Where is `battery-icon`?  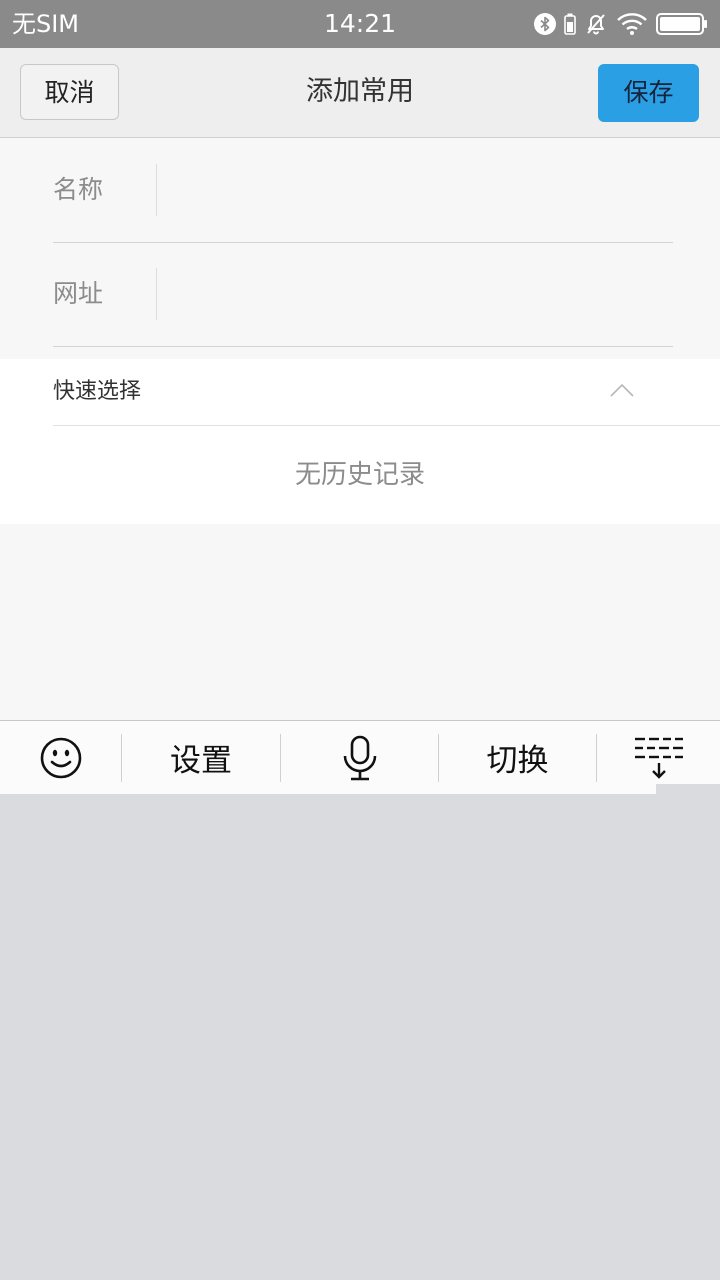 battery-icon is located at coordinates (681, 24).